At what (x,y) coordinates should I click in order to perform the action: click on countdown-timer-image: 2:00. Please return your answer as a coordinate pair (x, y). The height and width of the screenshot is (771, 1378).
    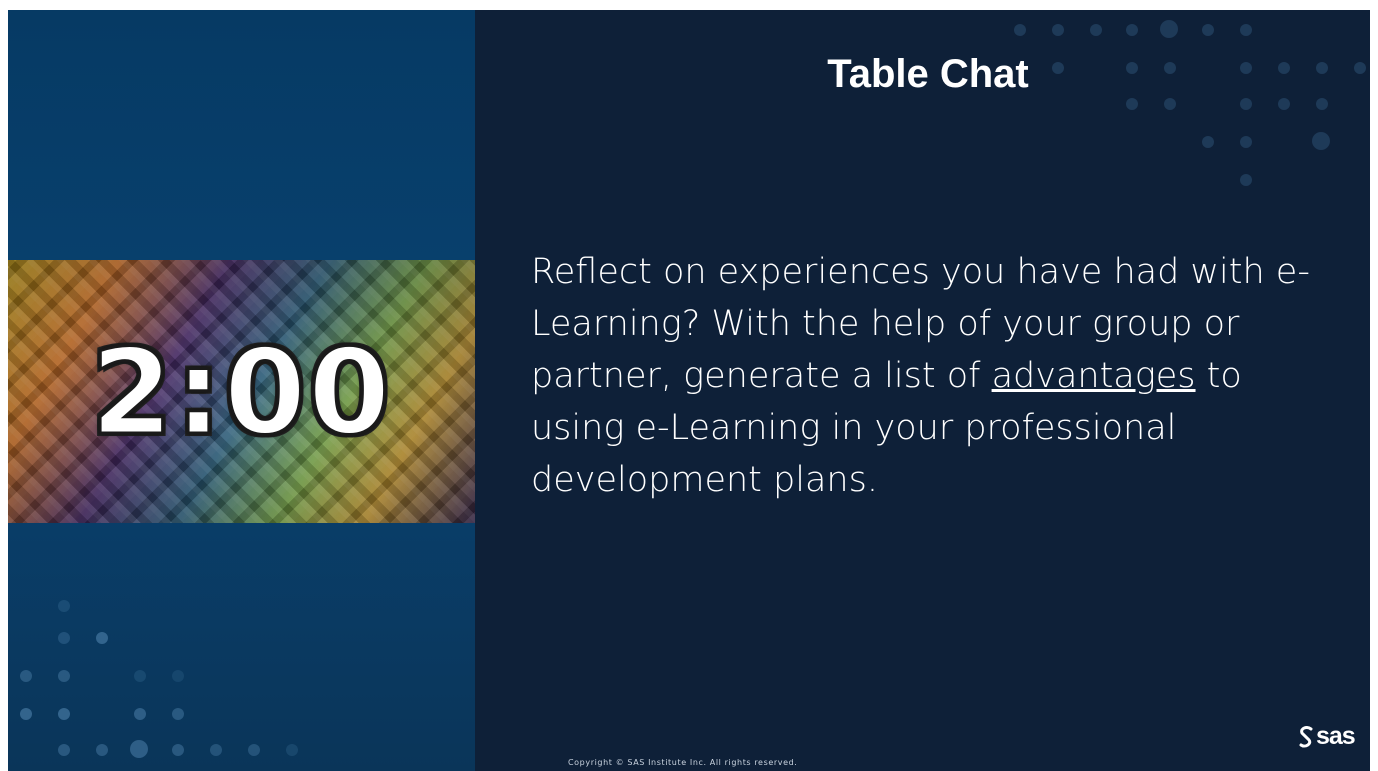
    Looking at the image, I should click on (241, 391).